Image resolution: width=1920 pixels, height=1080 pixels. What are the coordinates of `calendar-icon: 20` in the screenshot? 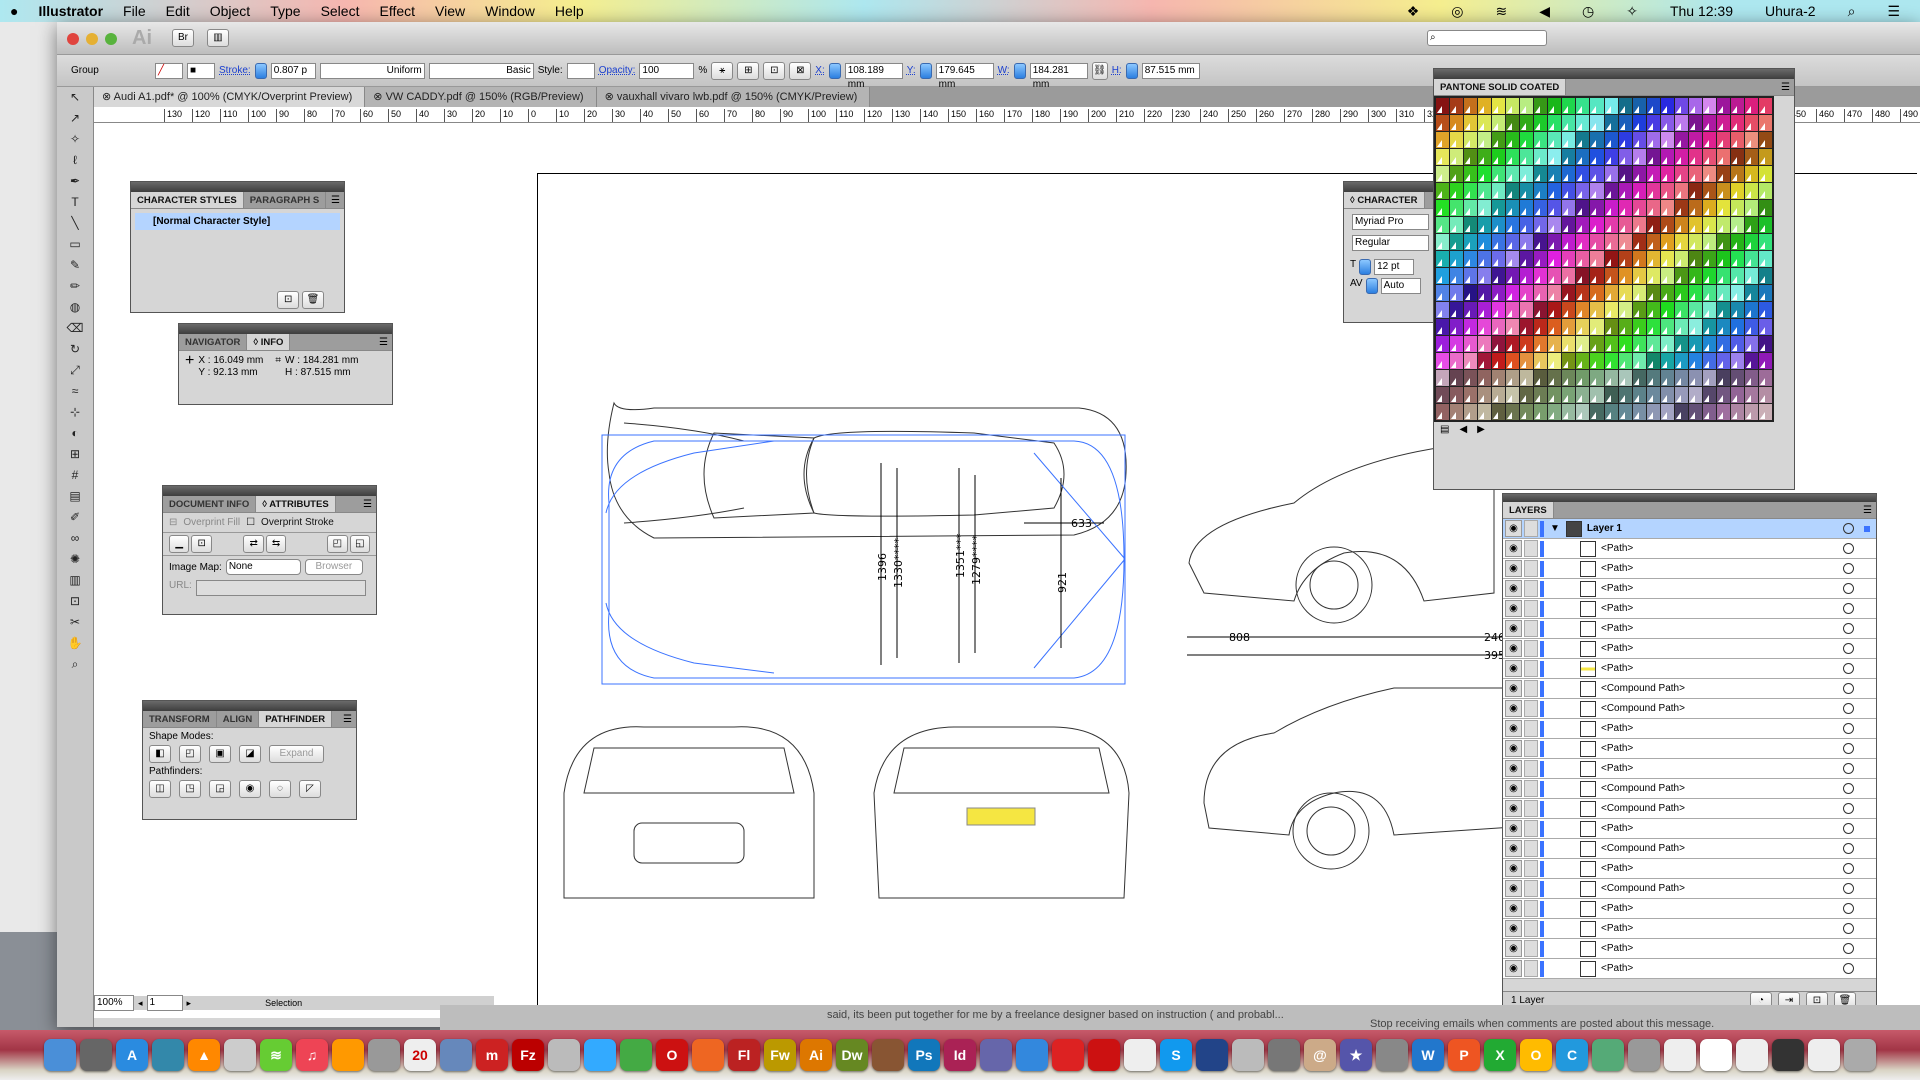 It's located at (420, 1055).